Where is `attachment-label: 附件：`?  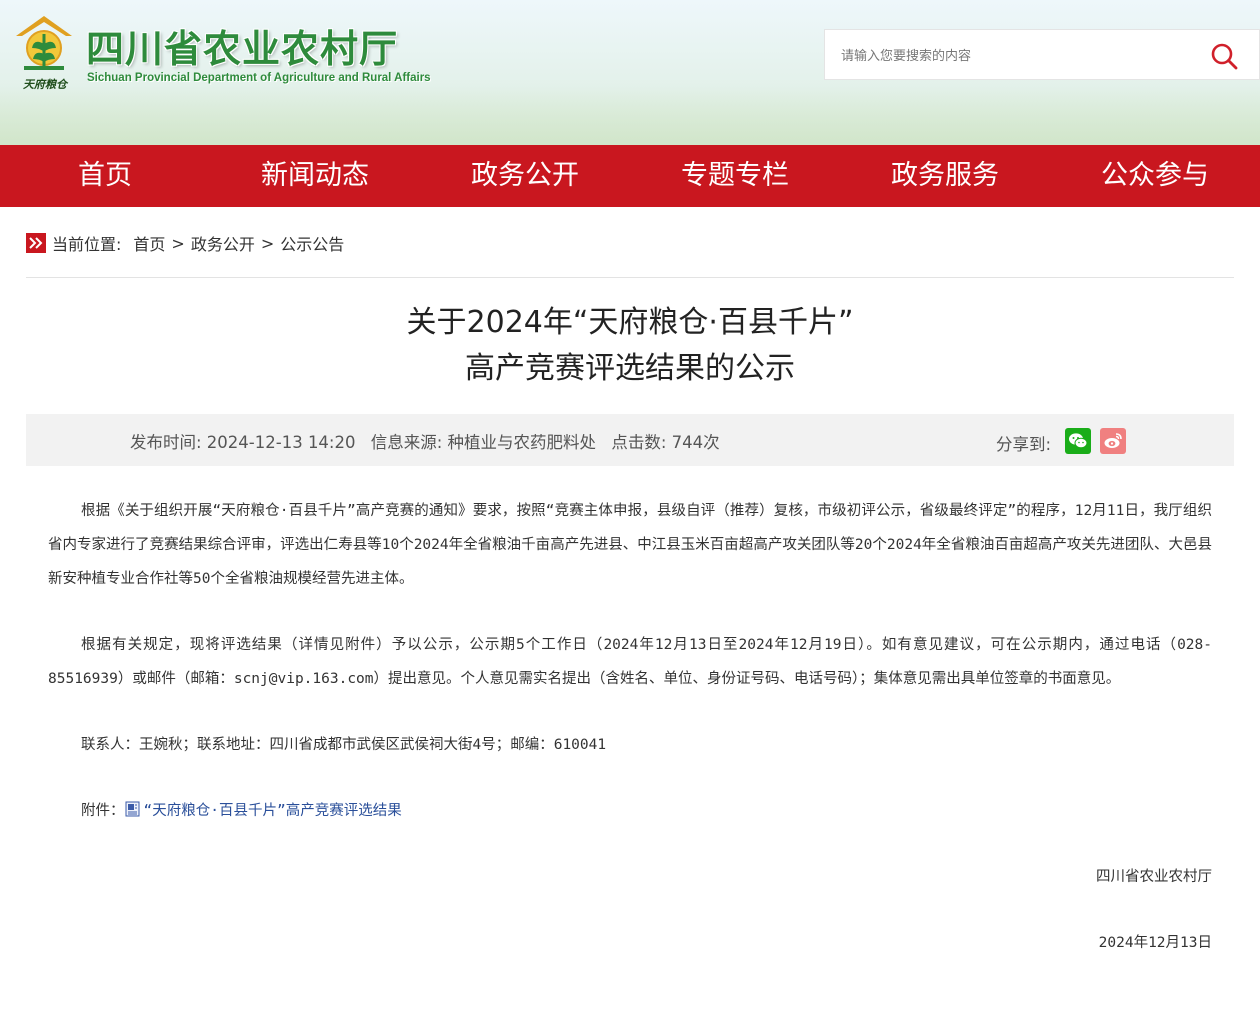 attachment-label: 附件： is located at coordinates (103, 811).